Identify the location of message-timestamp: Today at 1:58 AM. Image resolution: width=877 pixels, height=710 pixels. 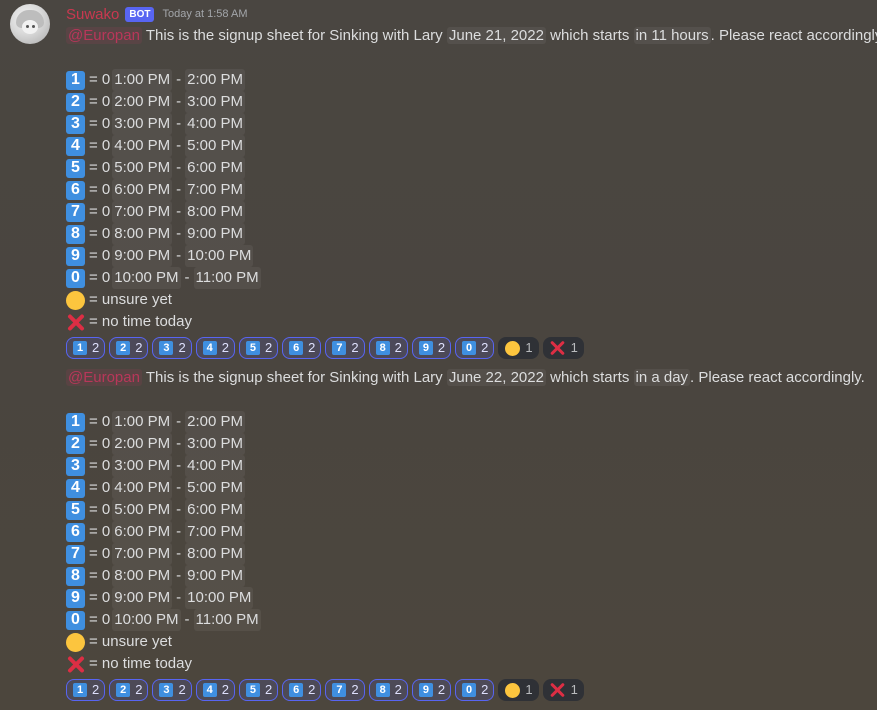
(204, 14).